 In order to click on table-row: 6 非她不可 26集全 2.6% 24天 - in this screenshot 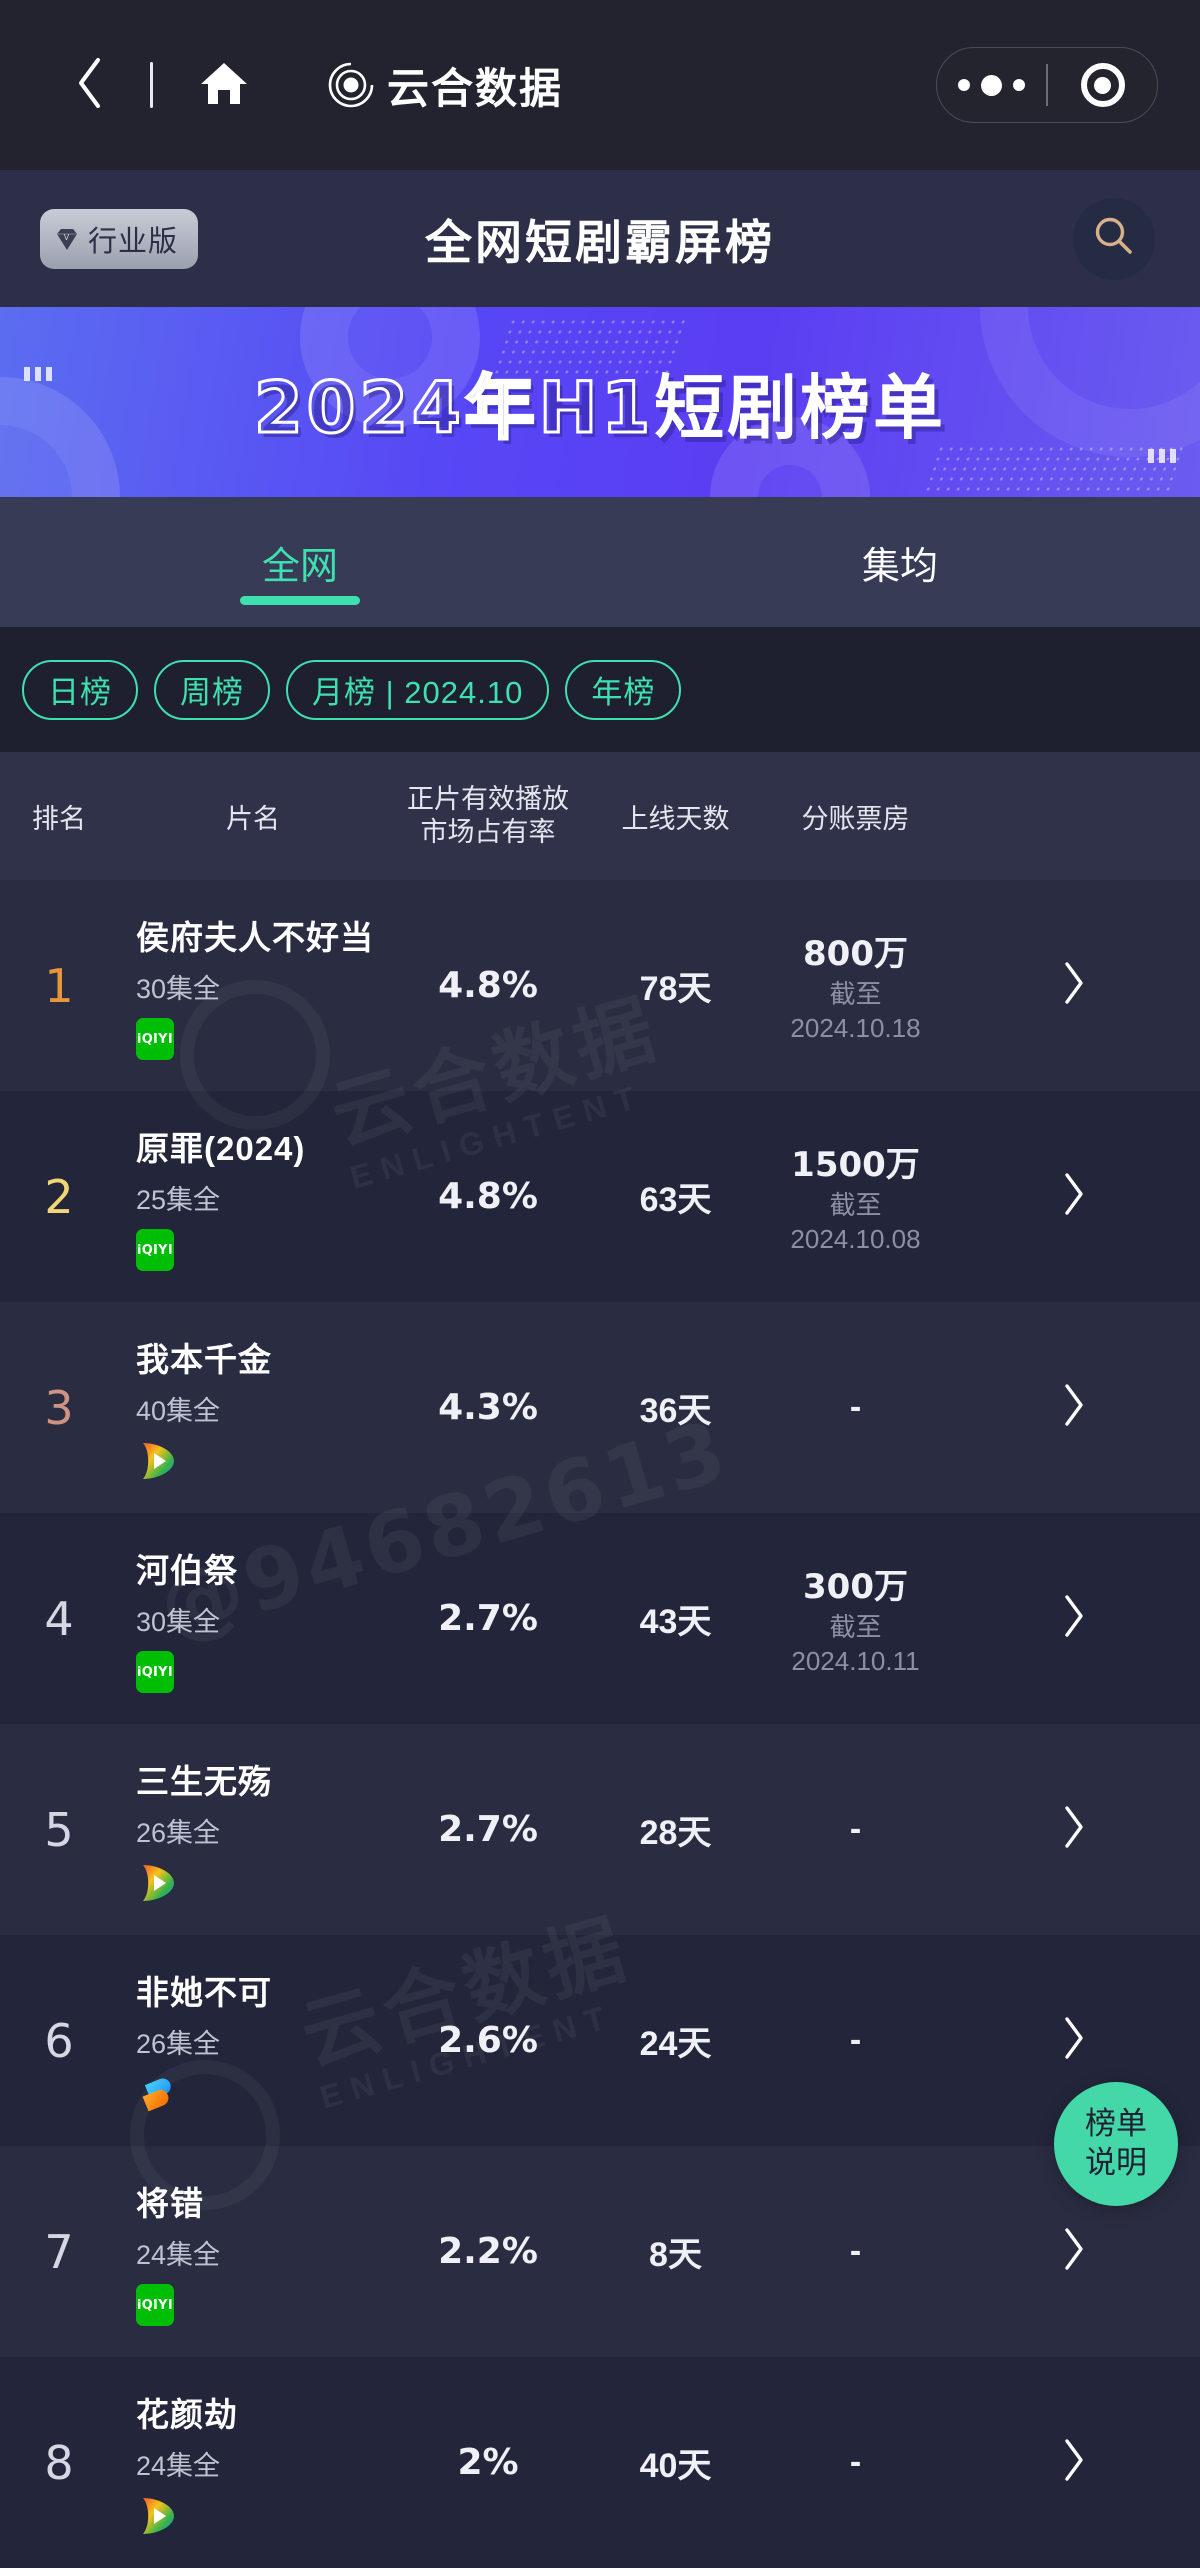, I will do `click(600, 2040)`.